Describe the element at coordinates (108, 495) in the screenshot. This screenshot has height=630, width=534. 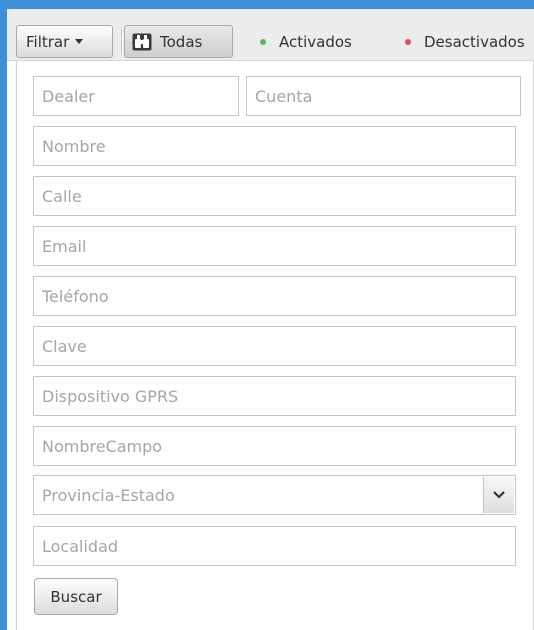
I see `provincia-estado-value: Provincia-Estado` at that location.